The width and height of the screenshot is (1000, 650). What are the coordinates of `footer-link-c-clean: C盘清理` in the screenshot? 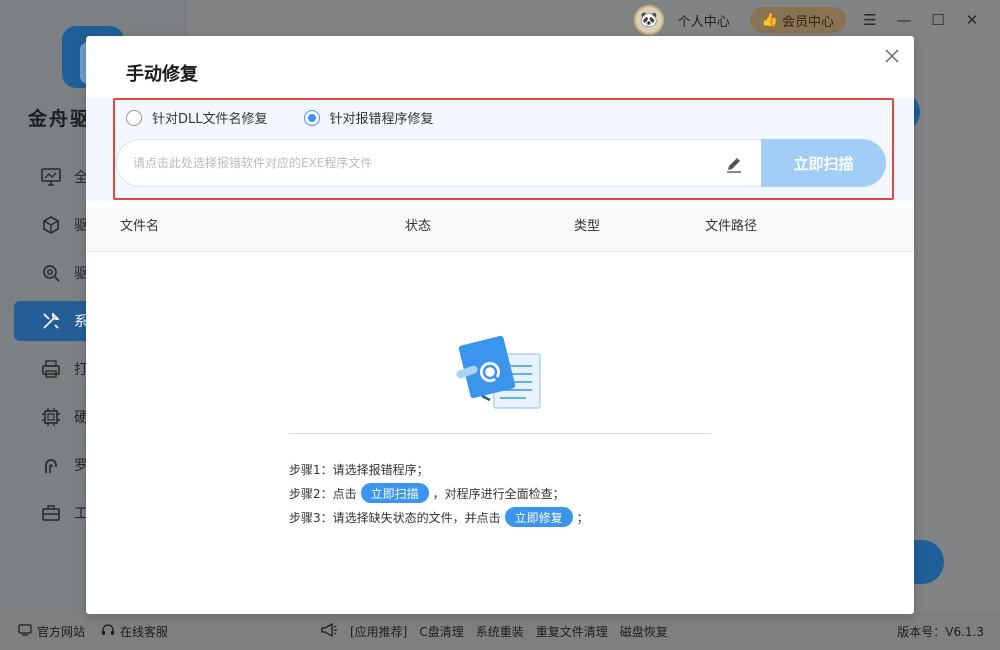 It's located at (441, 631).